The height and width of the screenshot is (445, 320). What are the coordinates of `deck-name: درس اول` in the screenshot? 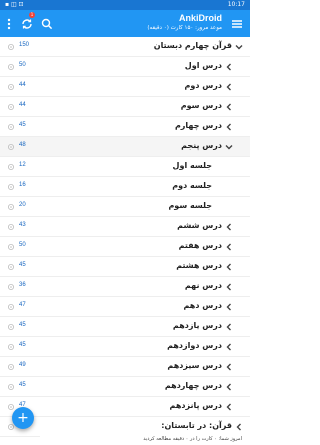 It's located at (203, 65).